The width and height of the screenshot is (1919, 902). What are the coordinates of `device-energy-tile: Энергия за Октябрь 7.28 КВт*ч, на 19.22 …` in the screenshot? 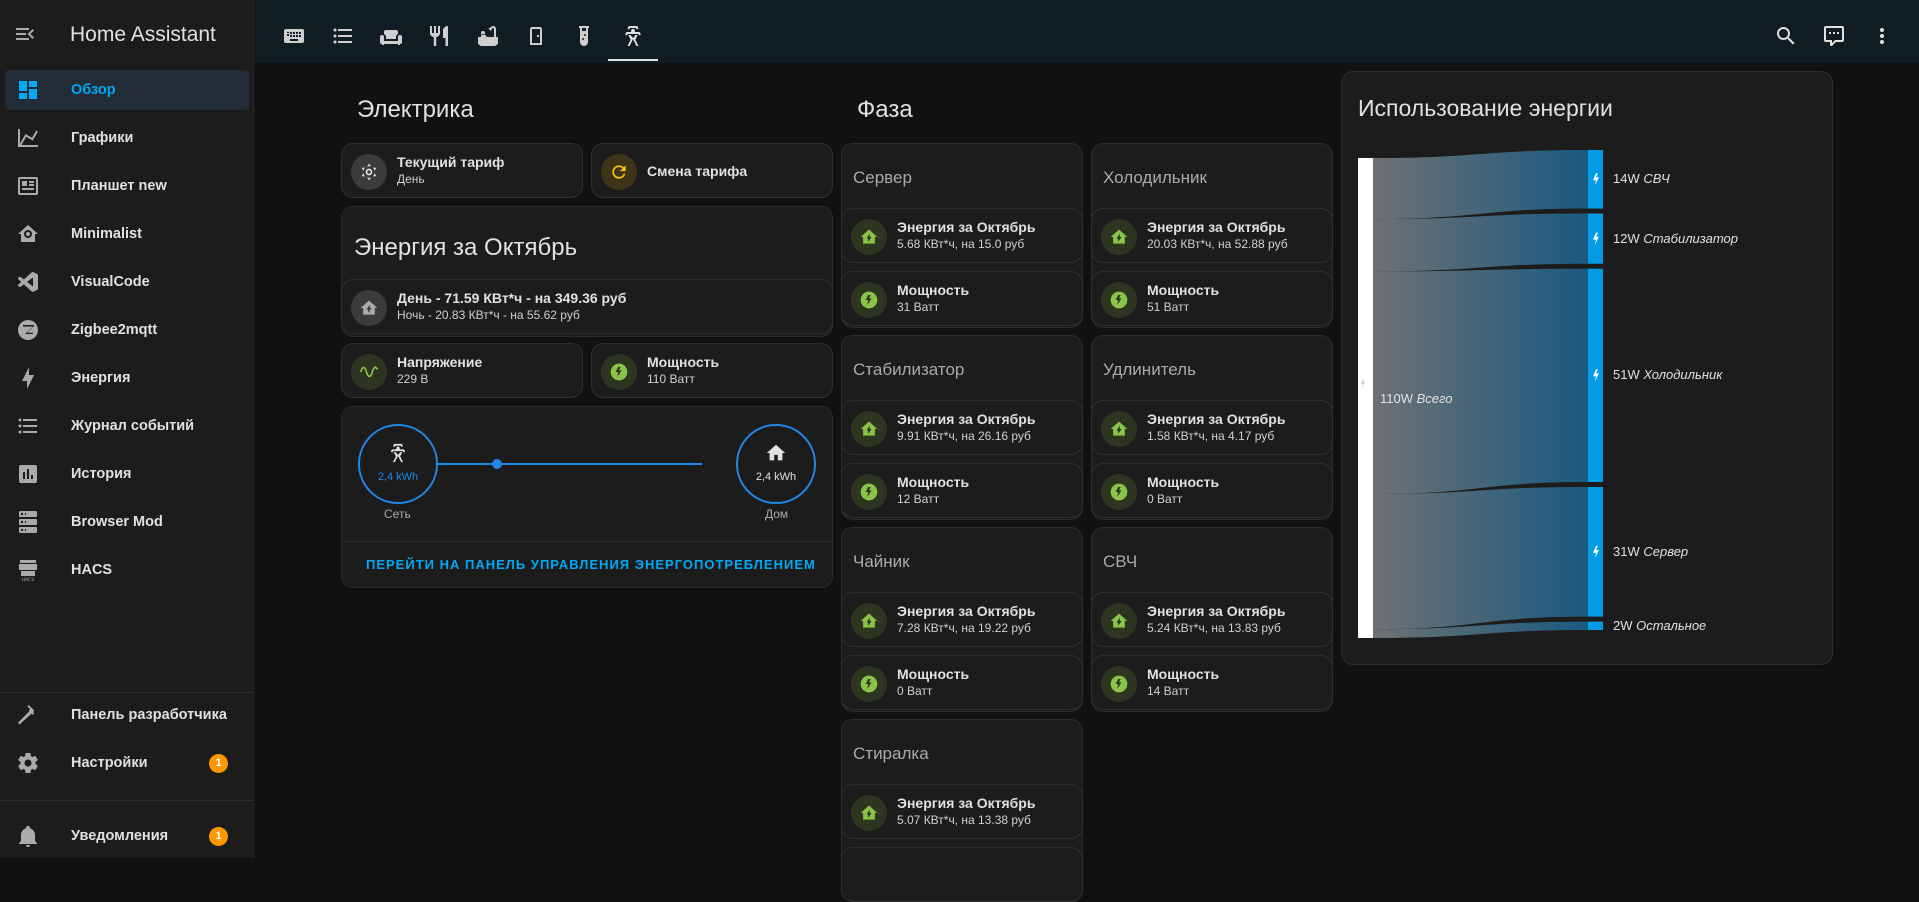 It's located at (962, 619).